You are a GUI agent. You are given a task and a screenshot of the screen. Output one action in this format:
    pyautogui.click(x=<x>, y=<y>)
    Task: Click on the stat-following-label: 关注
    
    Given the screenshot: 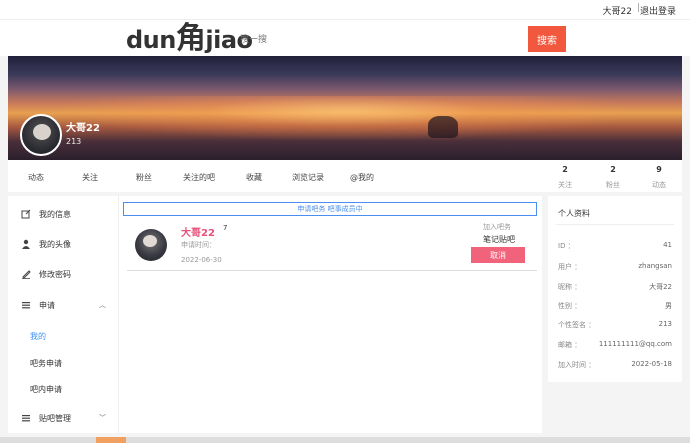 What is the action you would take?
    pyautogui.click(x=565, y=185)
    